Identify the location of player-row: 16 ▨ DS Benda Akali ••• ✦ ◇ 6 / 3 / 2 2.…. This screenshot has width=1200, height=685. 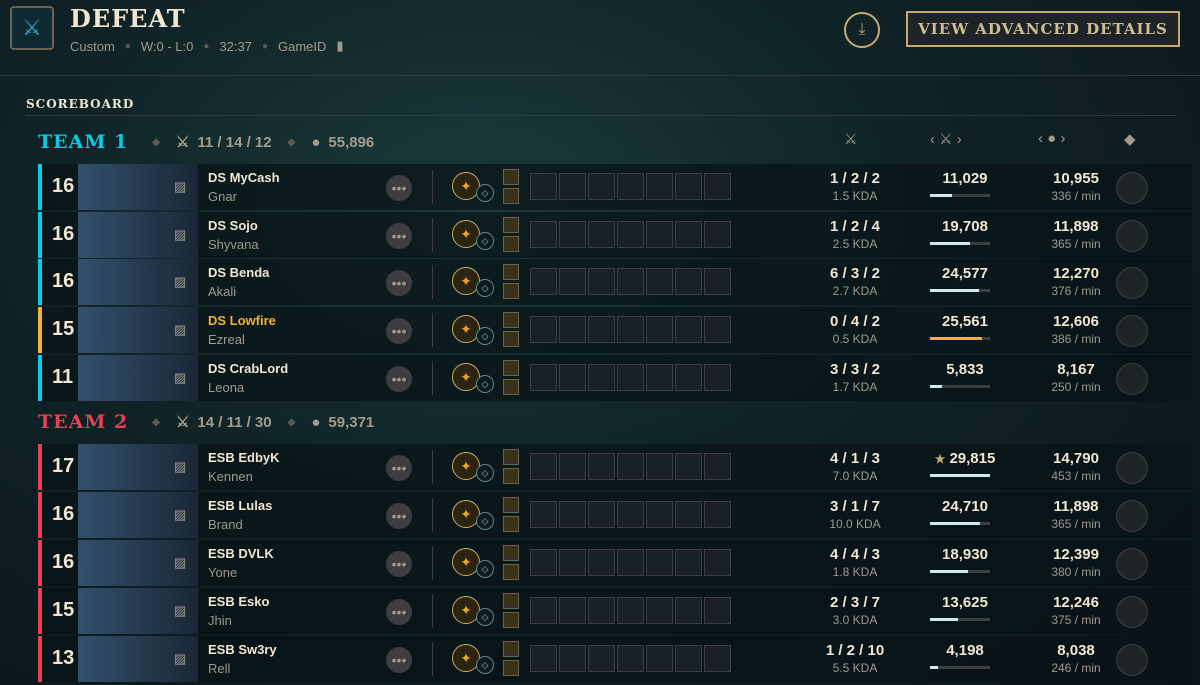
(615, 282).